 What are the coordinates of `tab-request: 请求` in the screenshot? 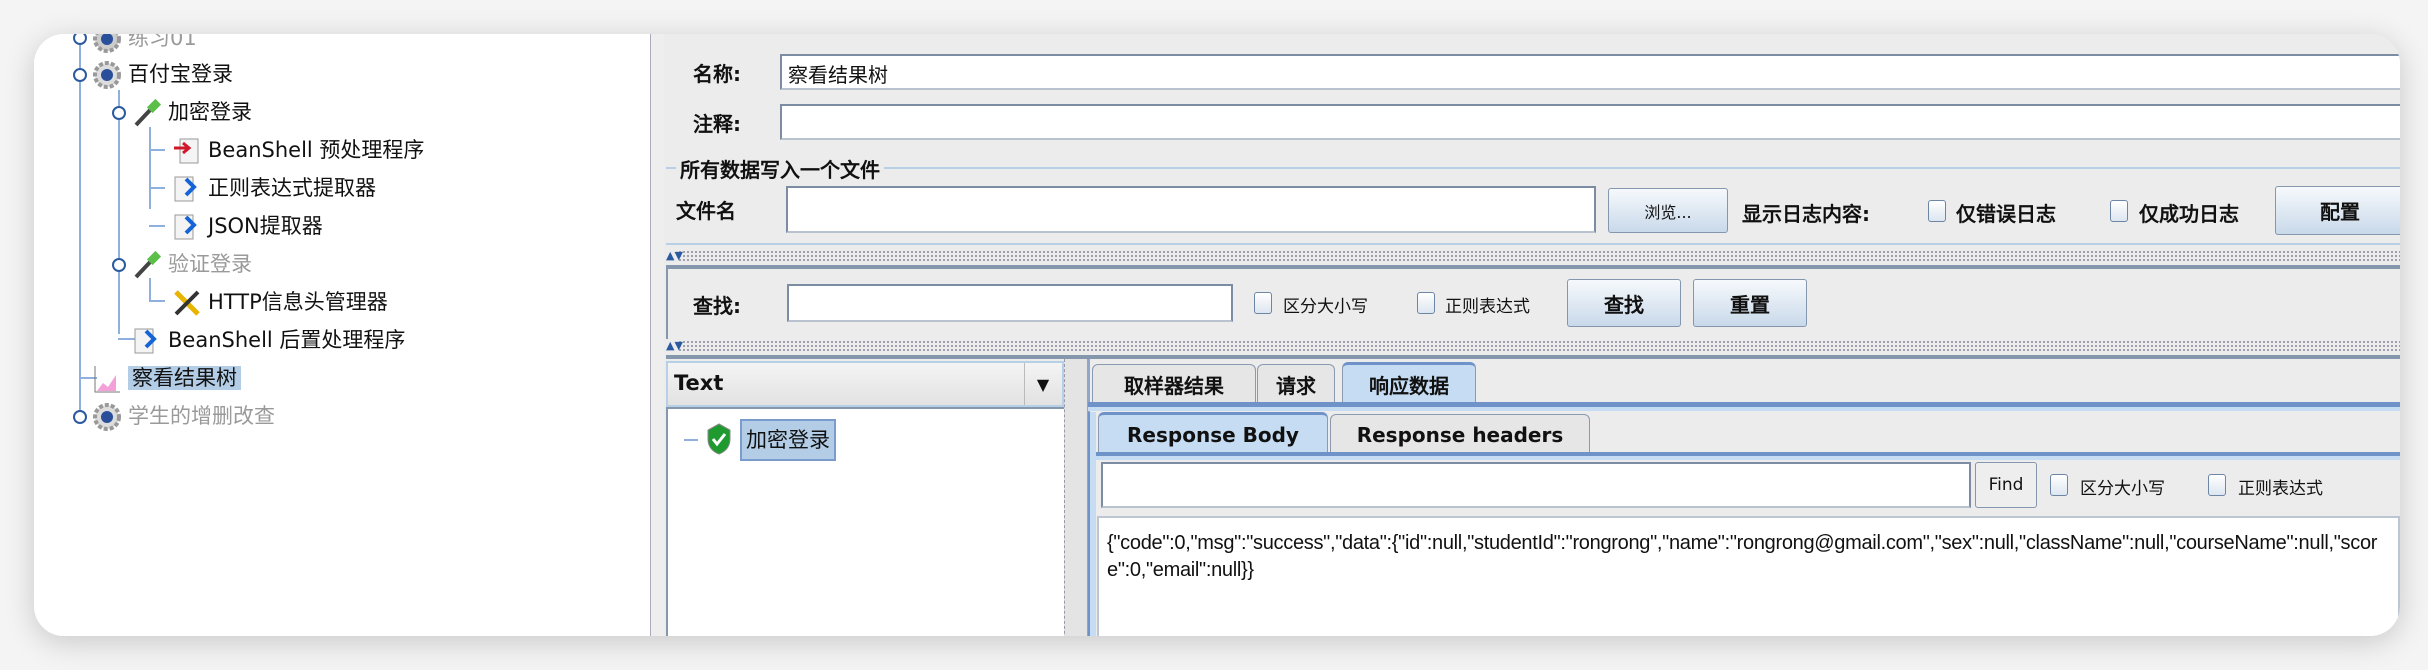 It's located at (1296, 384).